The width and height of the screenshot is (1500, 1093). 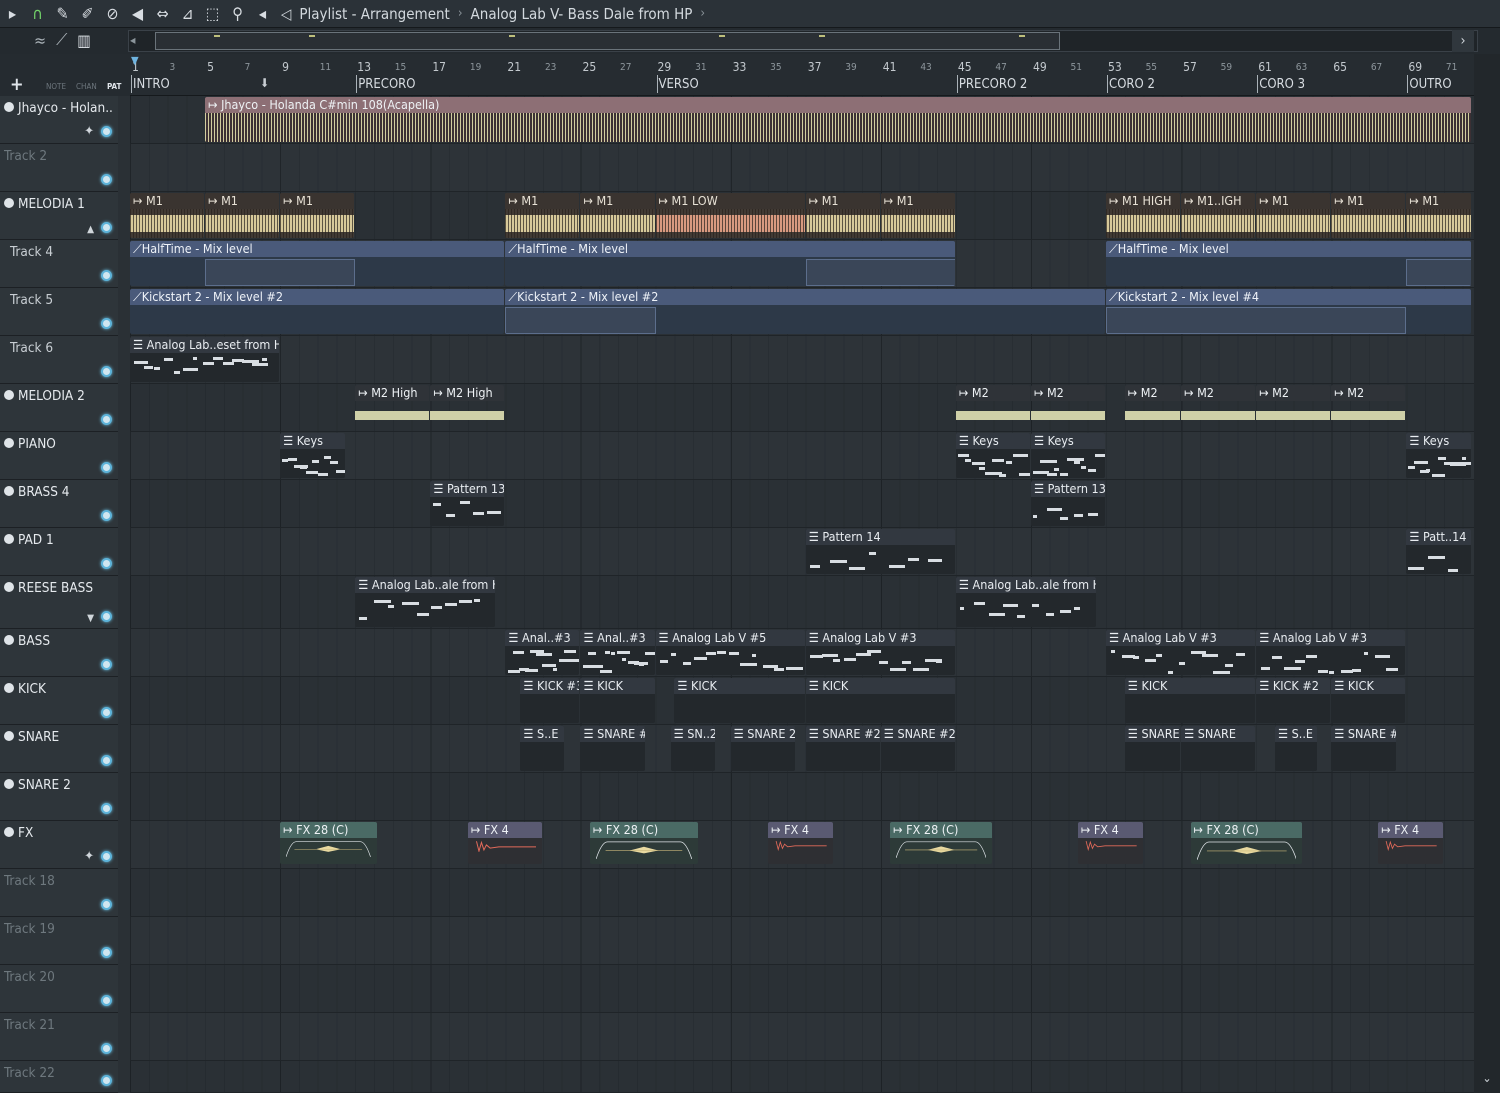 What do you see at coordinates (838, 119) in the screenshot?
I see `playlist-clip: ↦ Jhayco - Holanda C#min 108(Acapella)` at bounding box center [838, 119].